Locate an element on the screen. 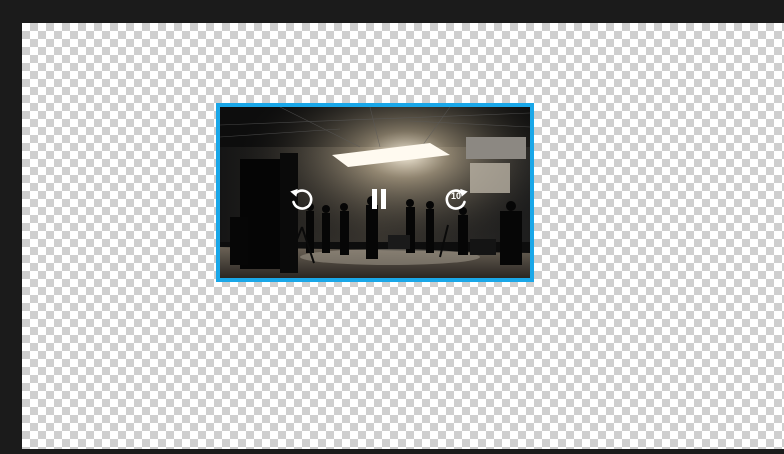 The image size is (784, 454). rewind-button is located at coordinates (302, 199).